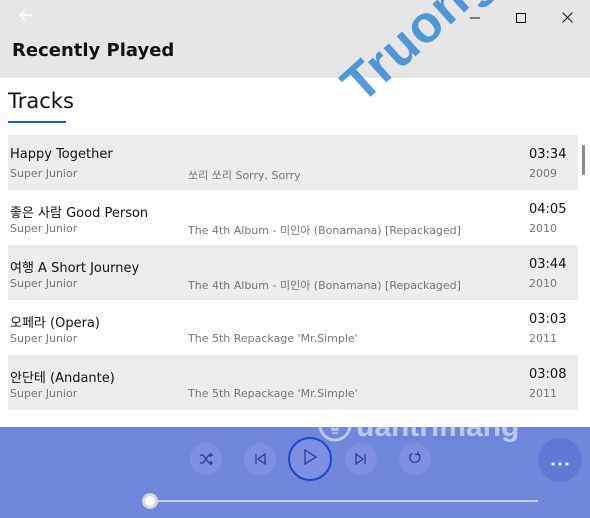 The width and height of the screenshot is (590, 518). I want to click on repeat-icon, so click(415, 459).